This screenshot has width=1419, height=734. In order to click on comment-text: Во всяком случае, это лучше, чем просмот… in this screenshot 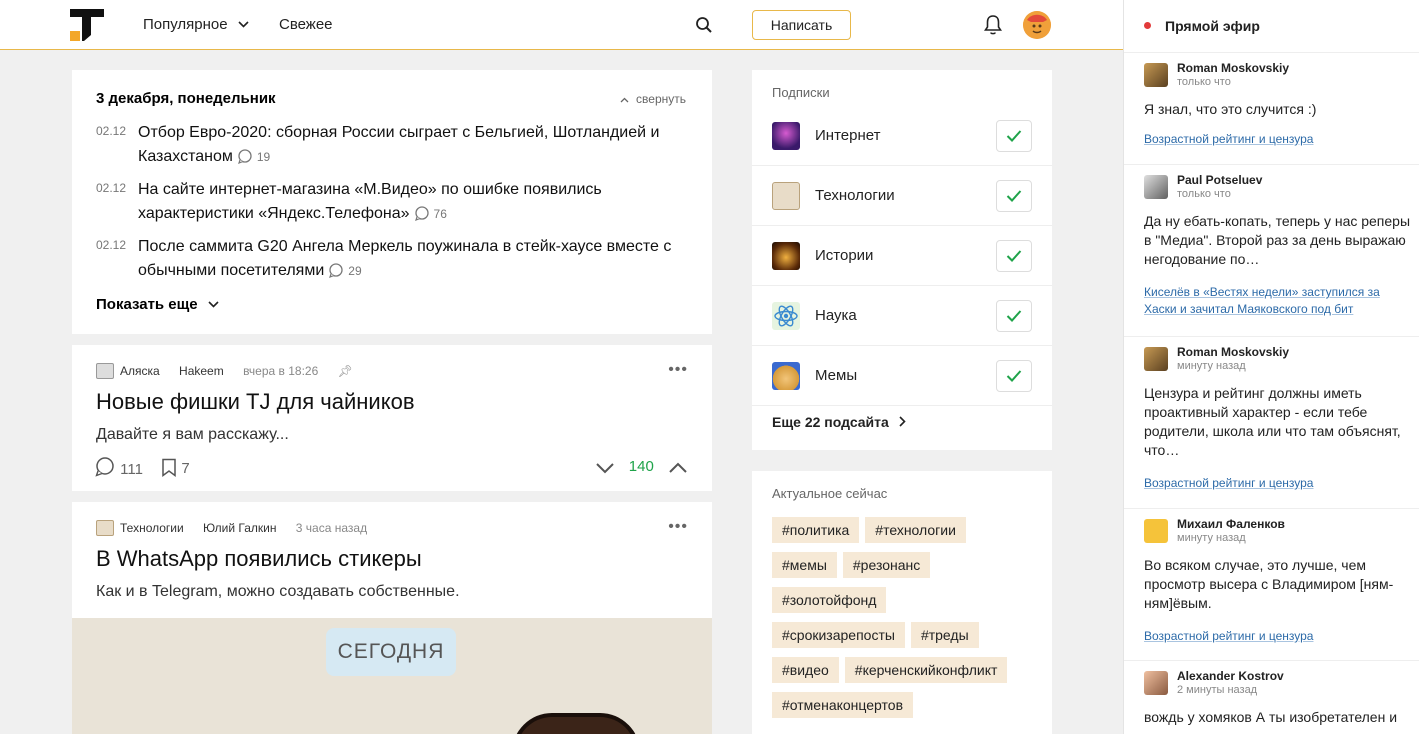, I will do `click(1278, 584)`.